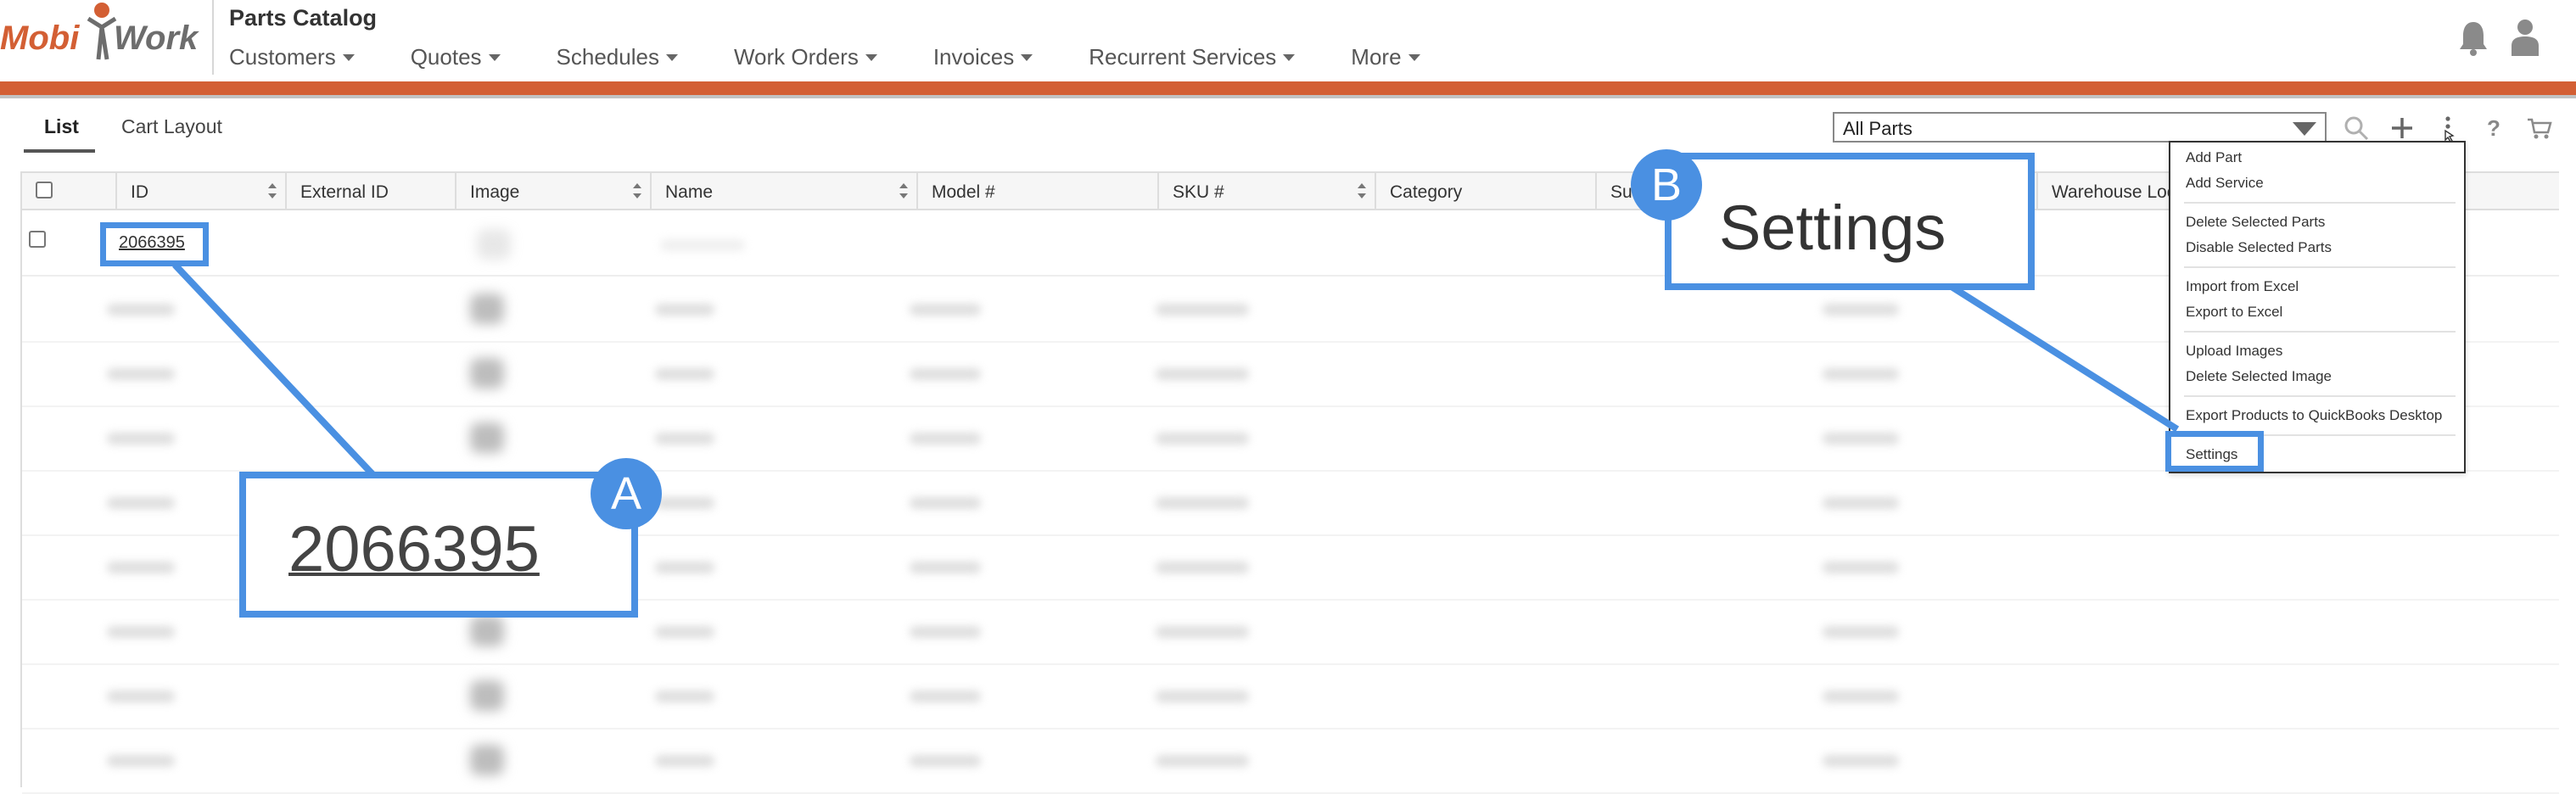 This screenshot has width=2576, height=794. What do you see at coordinates (626, 493) in the screenshot?
I see `callout-a-badge: A` at bounding box center [626, 493].